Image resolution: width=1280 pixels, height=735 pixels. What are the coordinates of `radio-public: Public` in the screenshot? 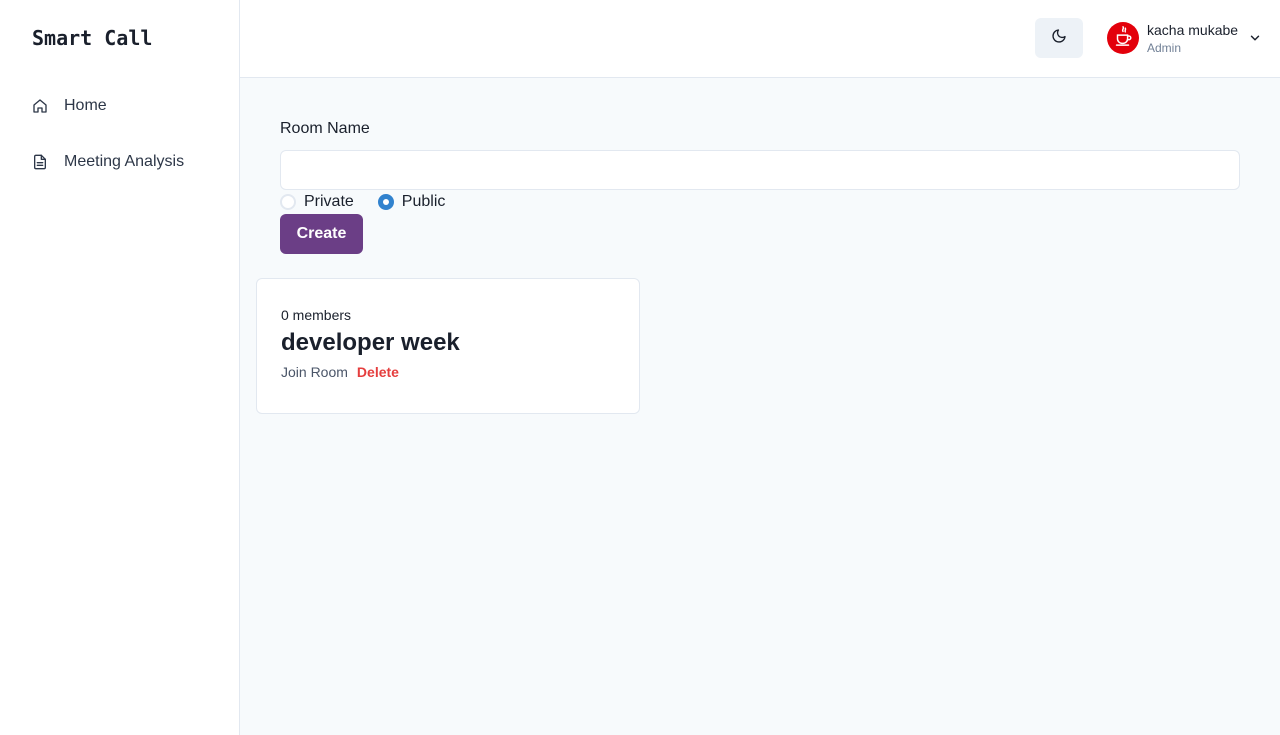 It's located at (411, 202).